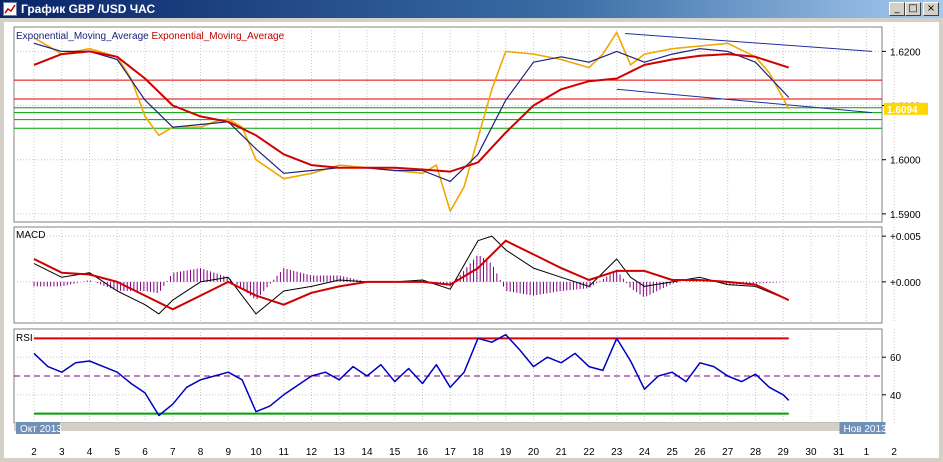 This screenshot has height=462, width=943. What do you see at coordinates (811, 452) in the screenshot?
I see `x-tick-label: 30` at bounding box center [811, 452].